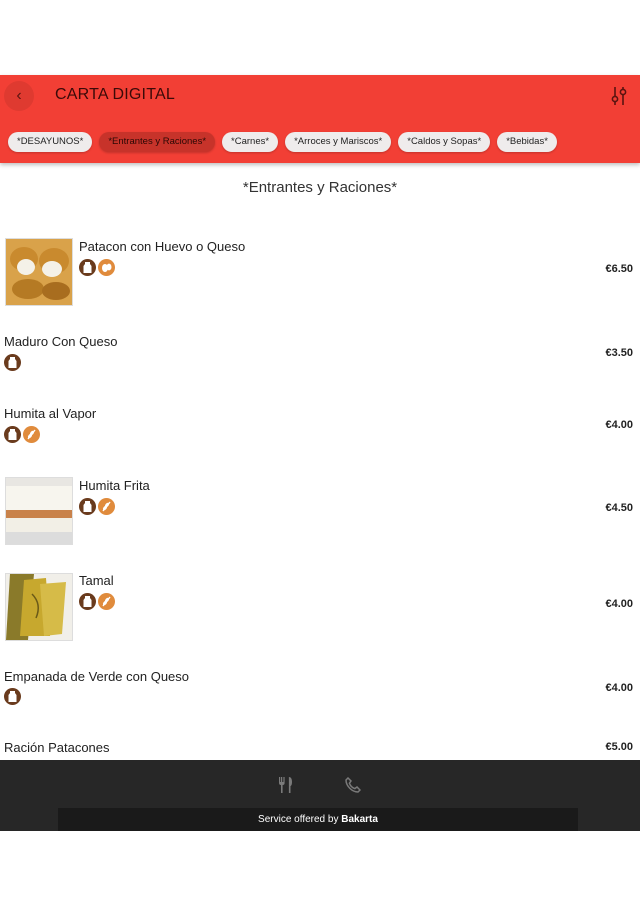  I want to click on item-name: Humita al Vapor, so click(50, 413).